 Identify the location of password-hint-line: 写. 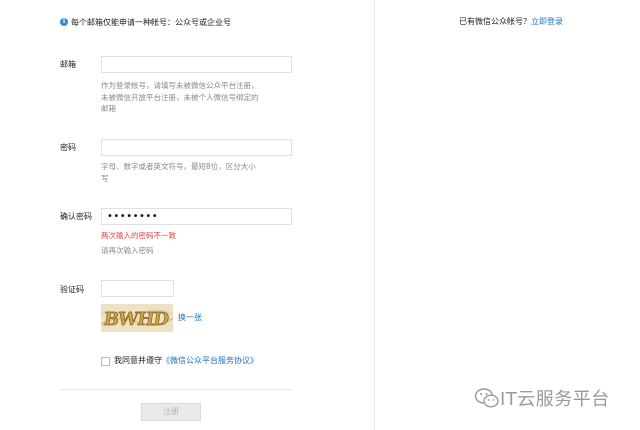
(105, 178).